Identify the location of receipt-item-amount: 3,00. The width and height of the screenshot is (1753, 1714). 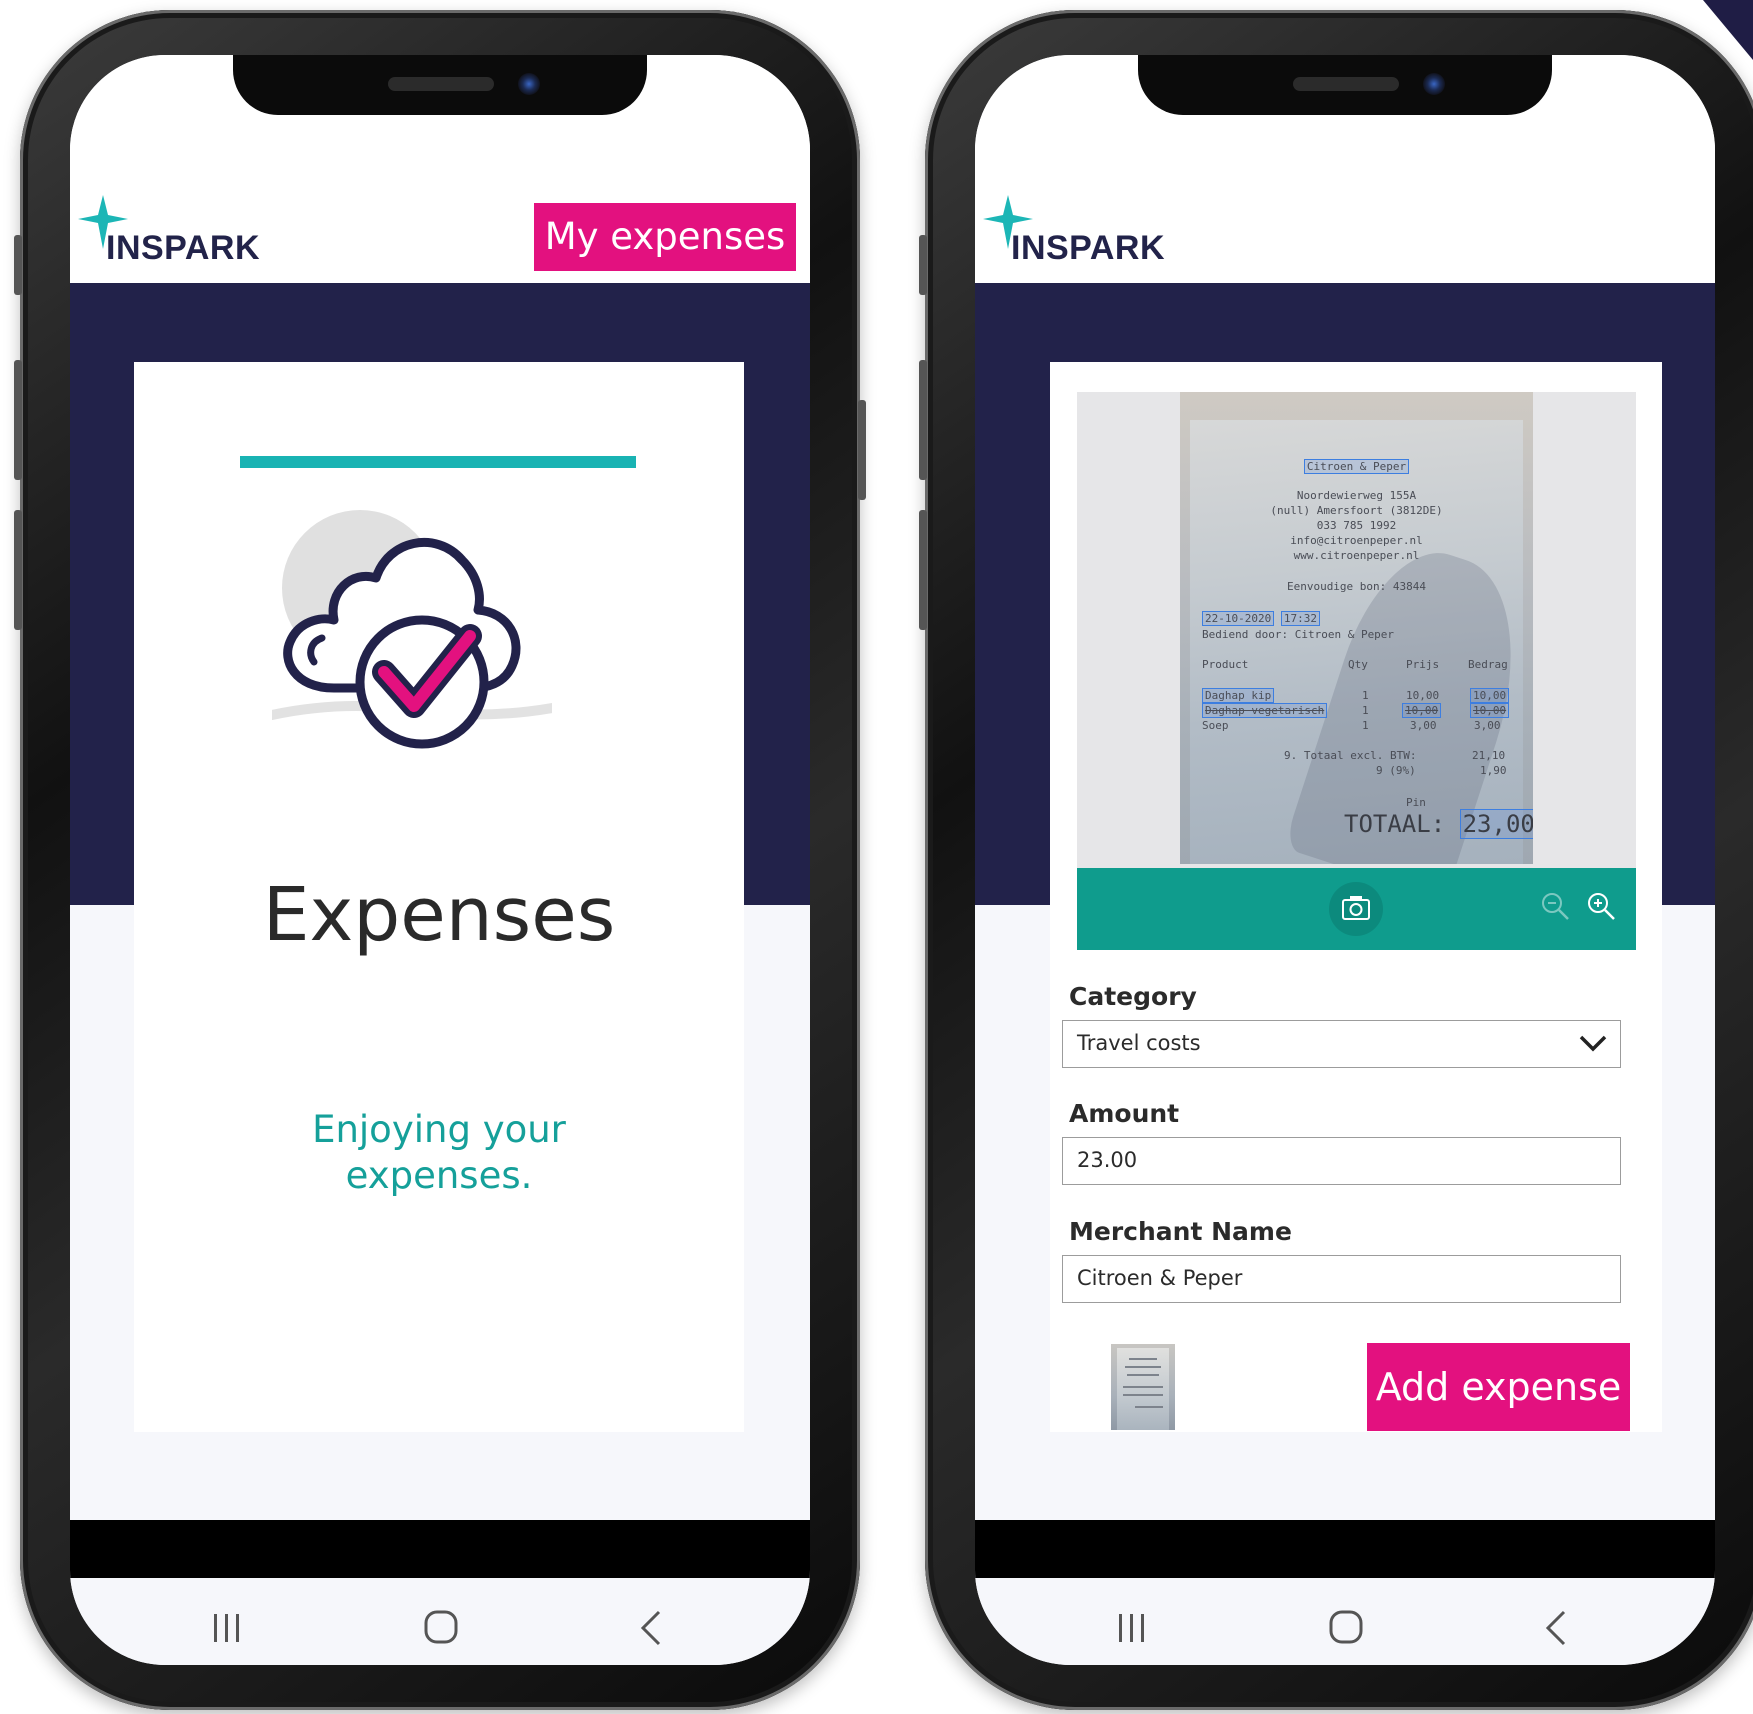
(1487, 725).